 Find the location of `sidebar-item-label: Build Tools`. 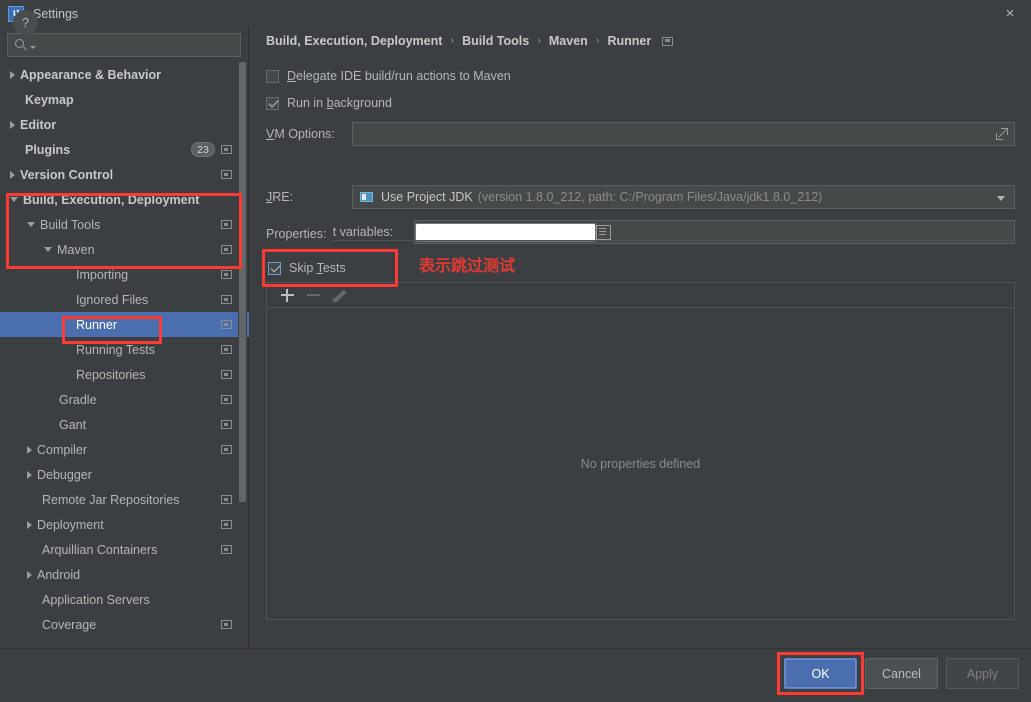

sidebar-item-label: Build Tools is located at coordinates (70, 224).